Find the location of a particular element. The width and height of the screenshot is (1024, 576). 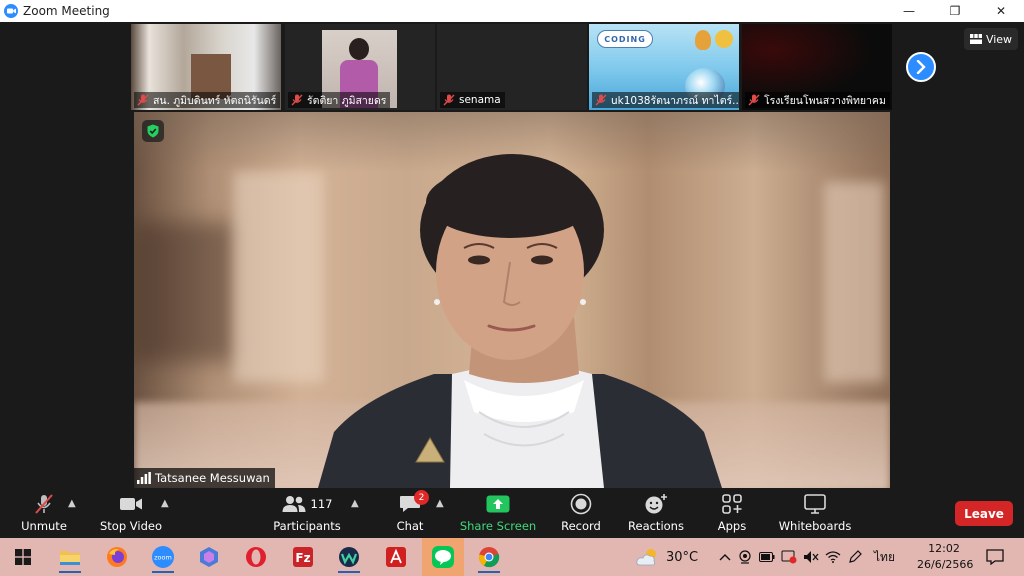

firefox-icon is located at coordinates (117, 557).